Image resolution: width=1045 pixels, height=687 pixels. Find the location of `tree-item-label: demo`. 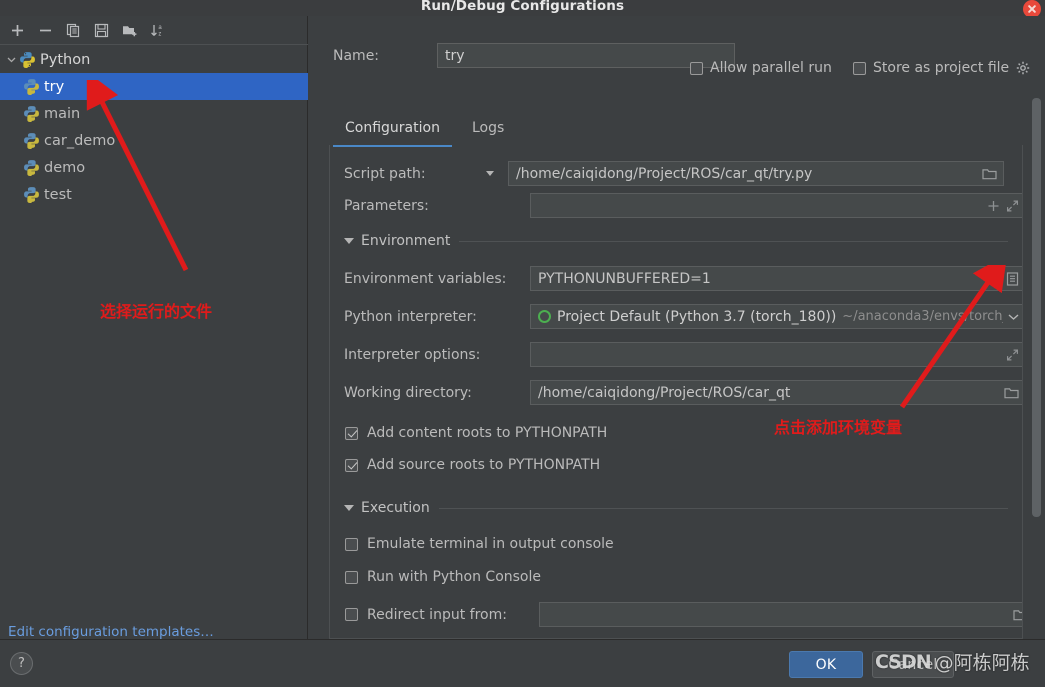

tree-item-label: demo is located at coordinates (65, 167).